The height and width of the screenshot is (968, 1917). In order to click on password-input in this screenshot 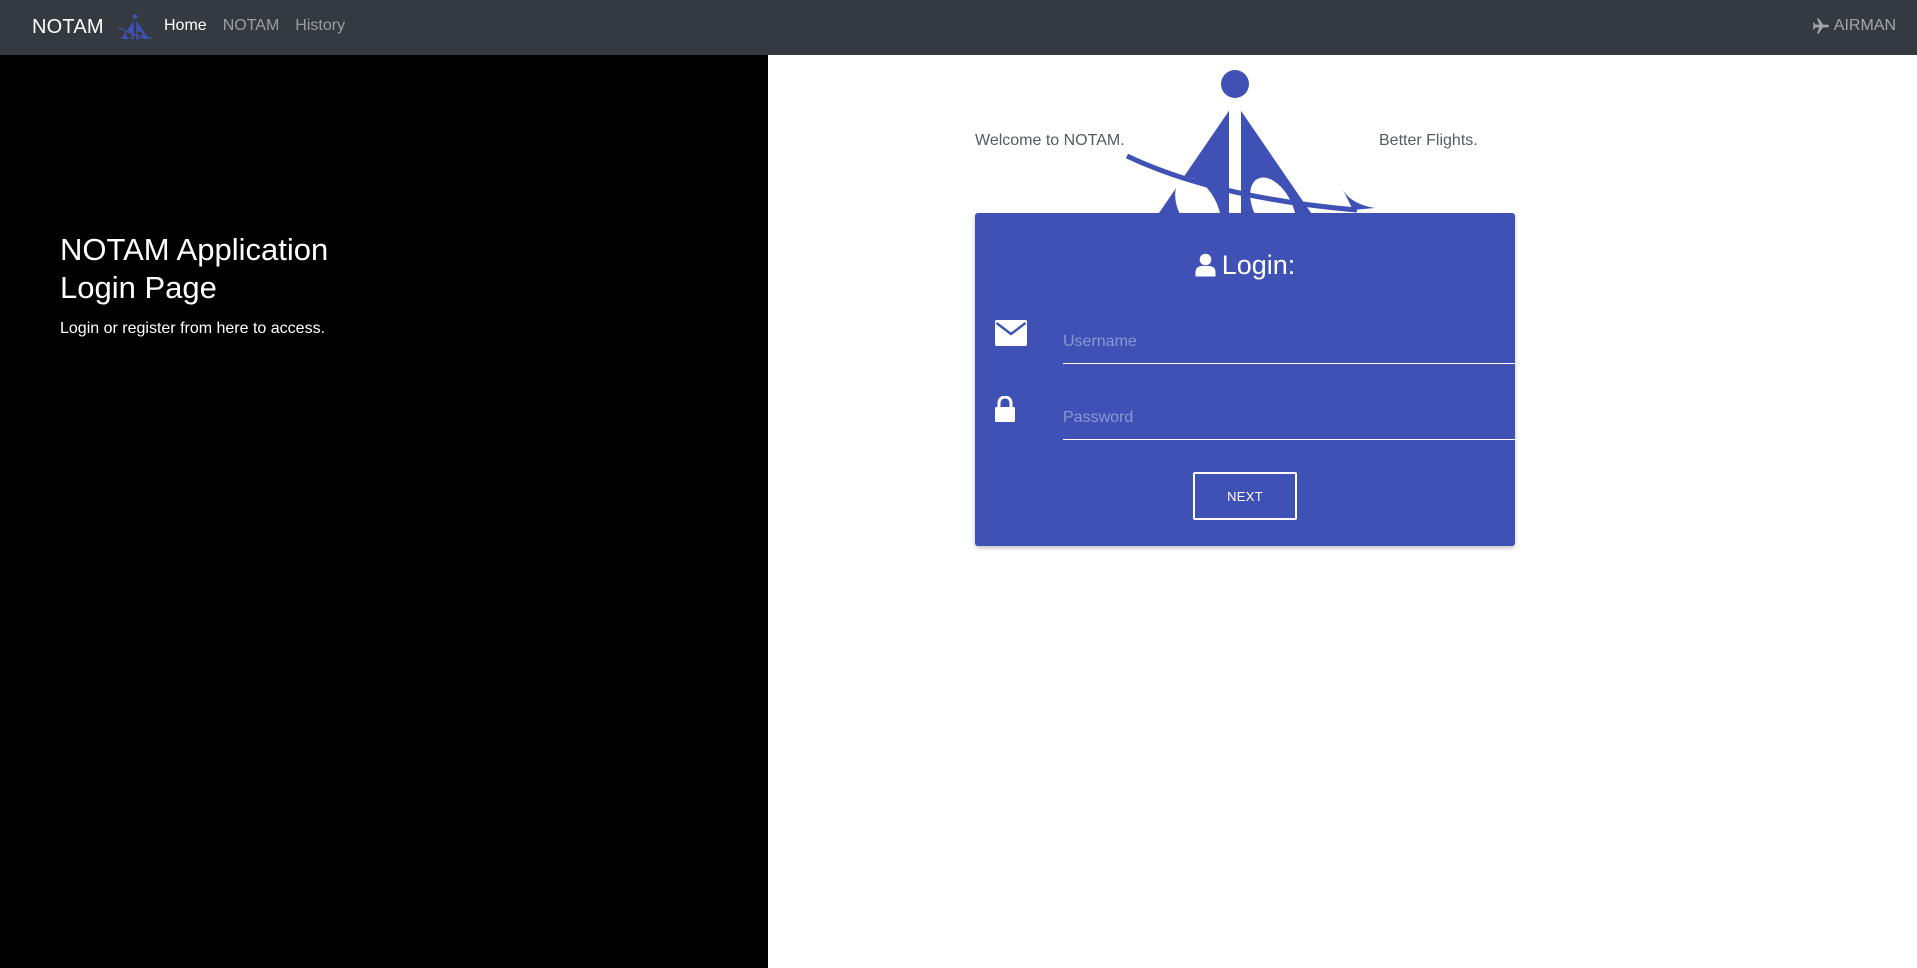, I will do `click(1289, 418)`.